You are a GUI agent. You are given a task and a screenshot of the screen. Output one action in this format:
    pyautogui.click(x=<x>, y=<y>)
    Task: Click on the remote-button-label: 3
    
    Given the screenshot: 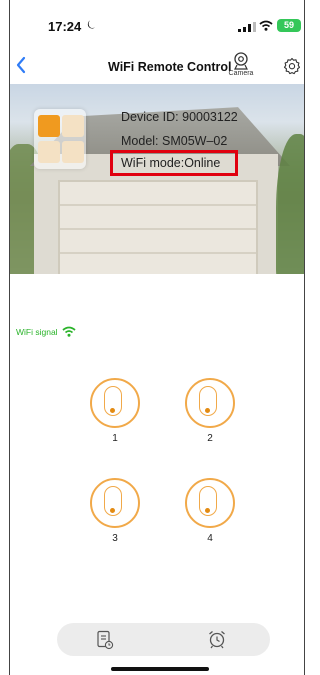 What is the action you would take?
    pyautogui.click(x=115, y=538)
    